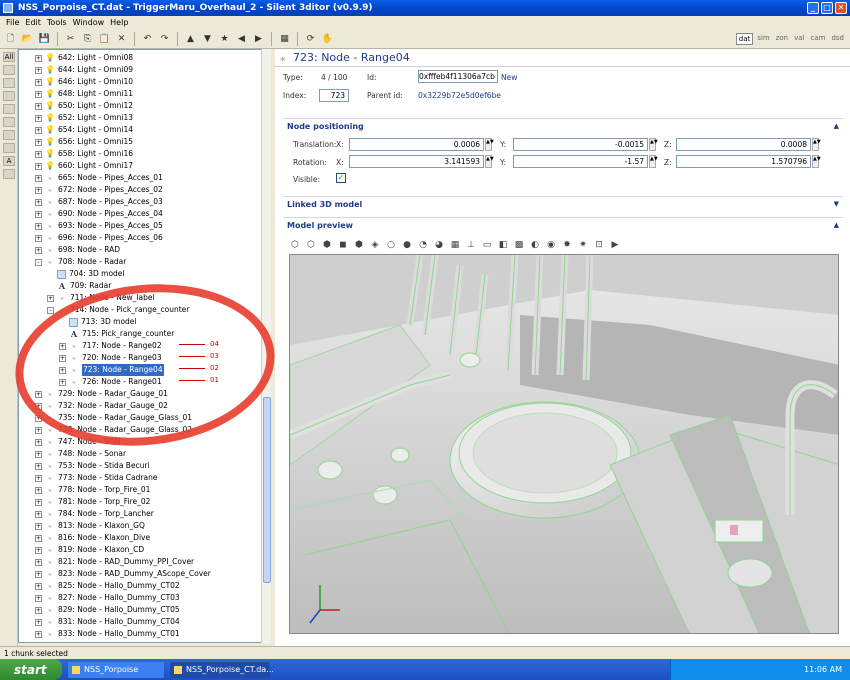  Describe the element at coordinates (84, 130) in the screenshot. I see `tree-row: + 💡 654: Light - Omni14` at that location.